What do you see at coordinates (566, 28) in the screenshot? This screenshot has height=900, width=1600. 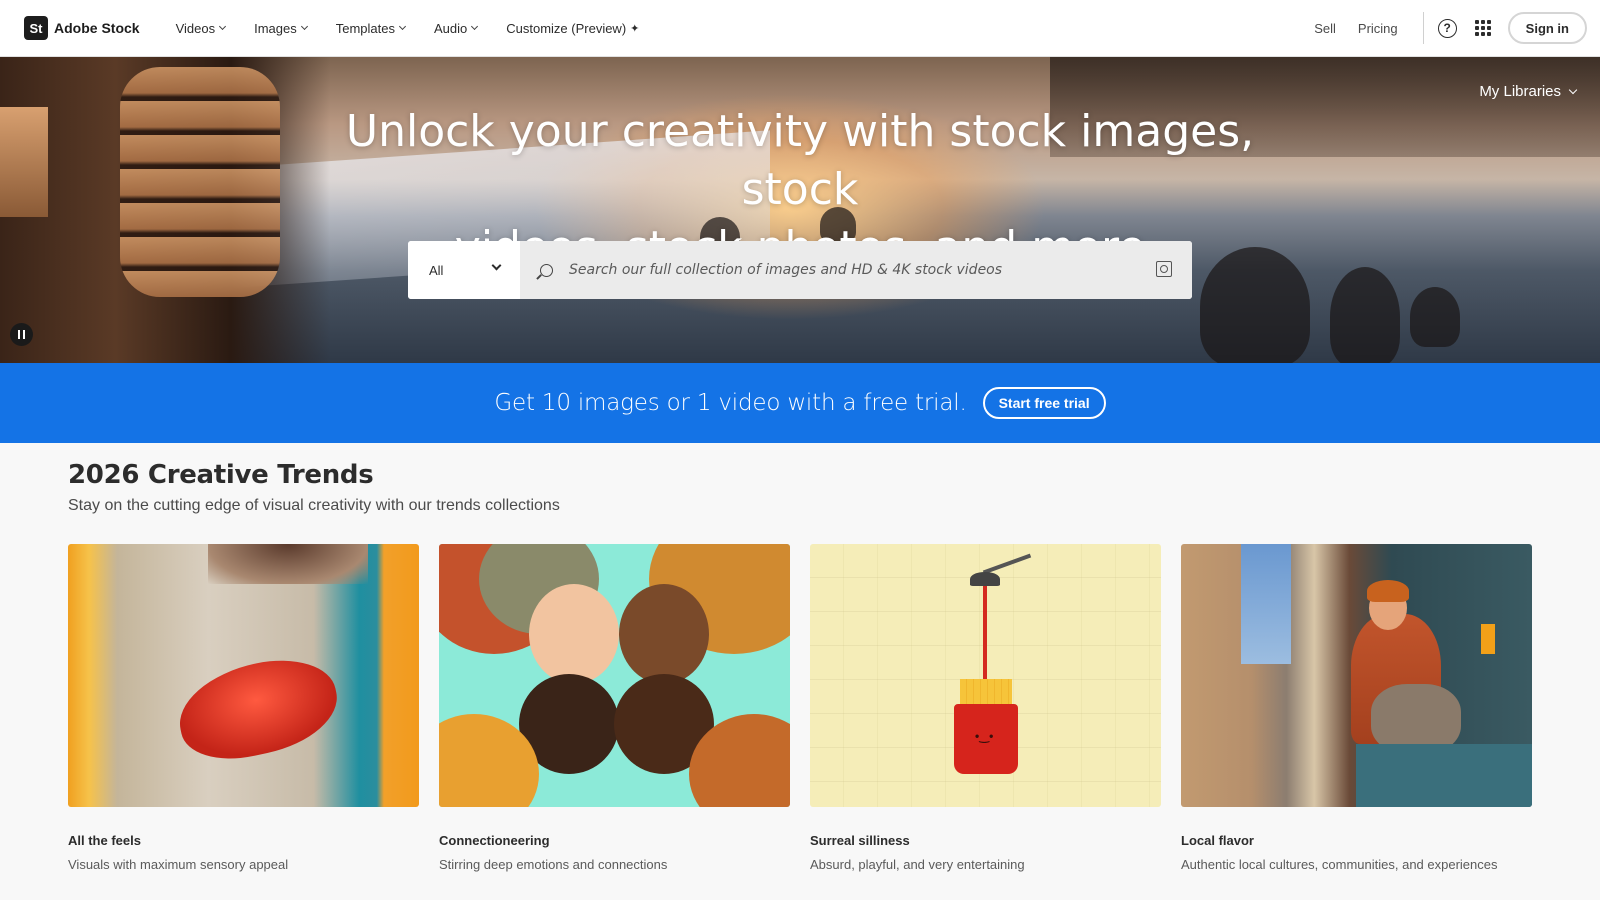 I see `nav-item-label: Customize (Preview)` at bounding box center [566, 28].